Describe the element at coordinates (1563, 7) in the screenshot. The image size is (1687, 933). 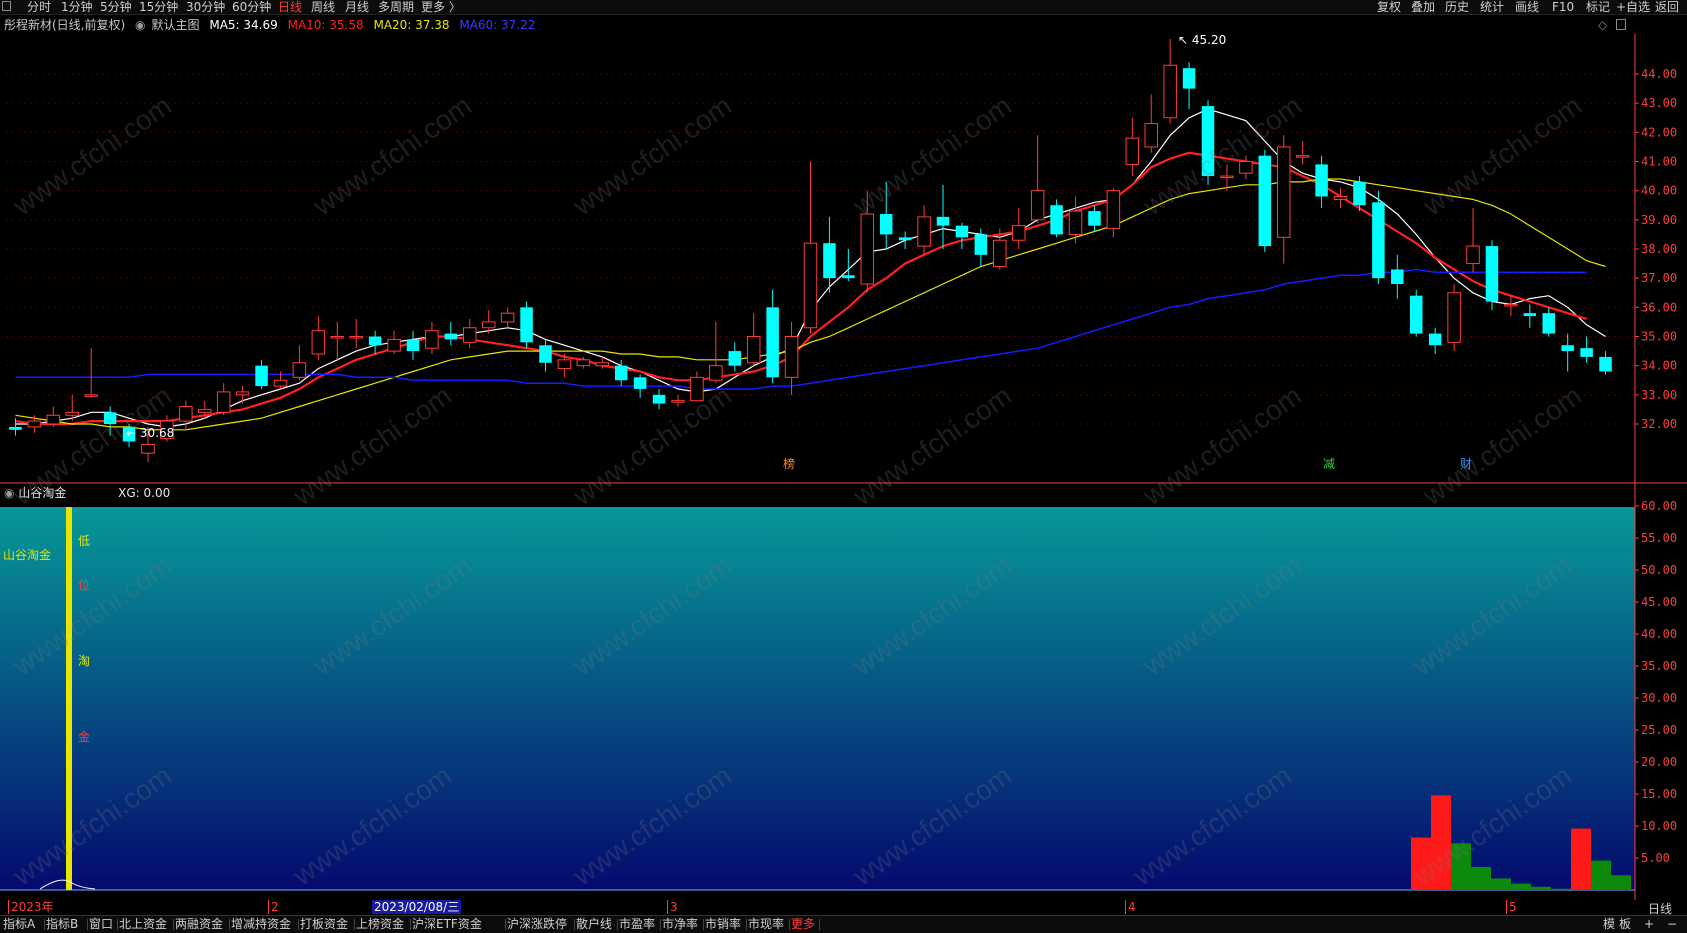
I see `toolbar-button-5: F10` at that location.